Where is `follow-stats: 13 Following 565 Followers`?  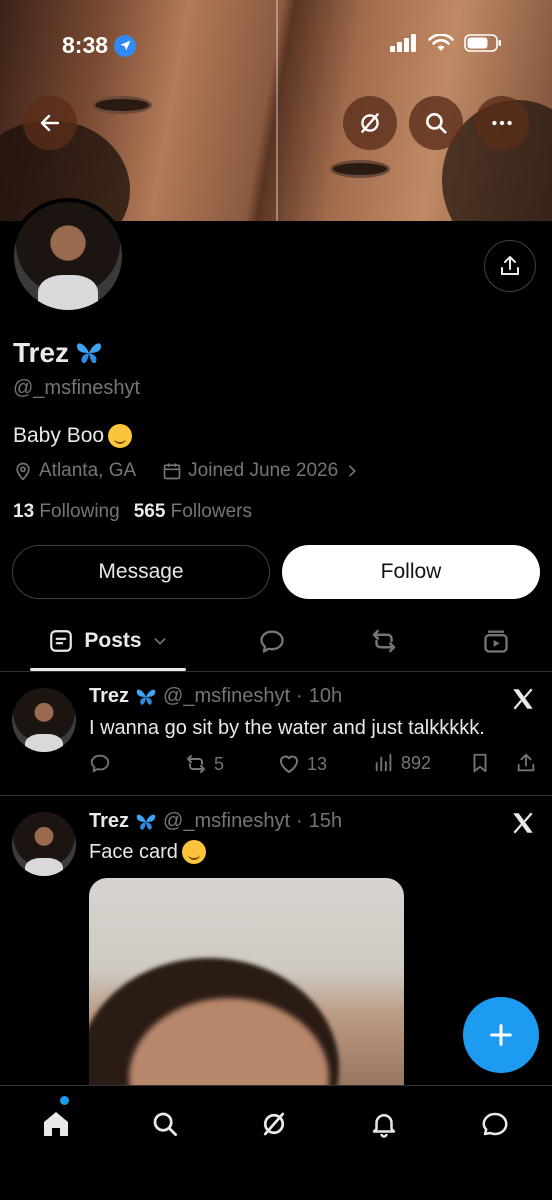
follow-stats: 13 Following 565 Followers is located at coordinates (132, 512).